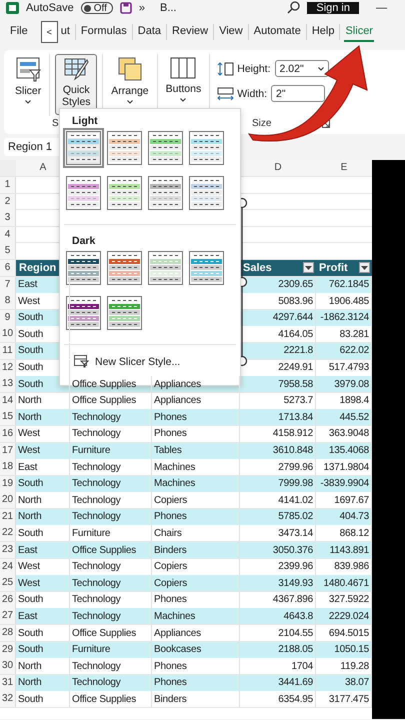  Describe the element at coordinates (8, 185) in the screenshot. I see `row-number: 1` at that location.